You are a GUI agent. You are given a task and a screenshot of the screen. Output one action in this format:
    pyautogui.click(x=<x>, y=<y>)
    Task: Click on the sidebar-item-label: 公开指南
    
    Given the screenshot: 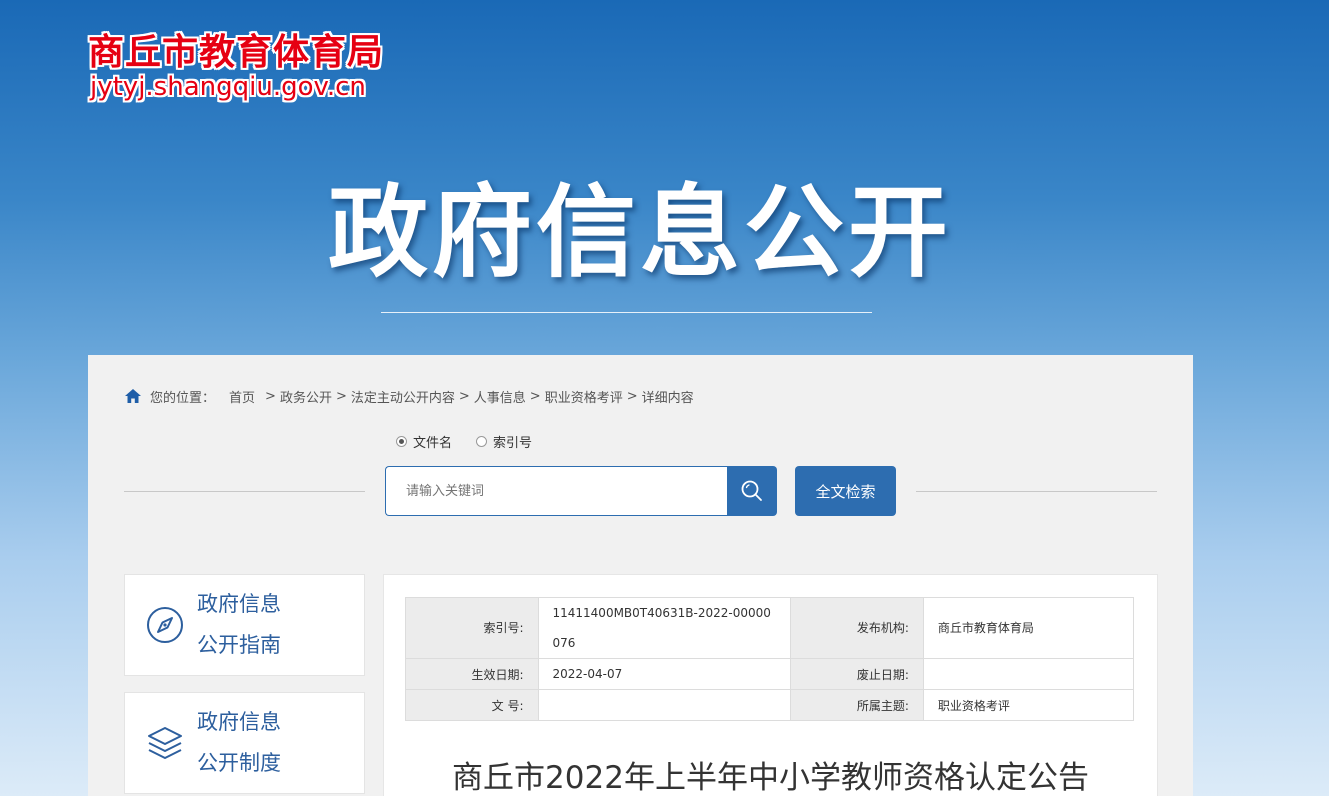 What is the action you would take?
    pyautogui.click(x=239, y=645)
    